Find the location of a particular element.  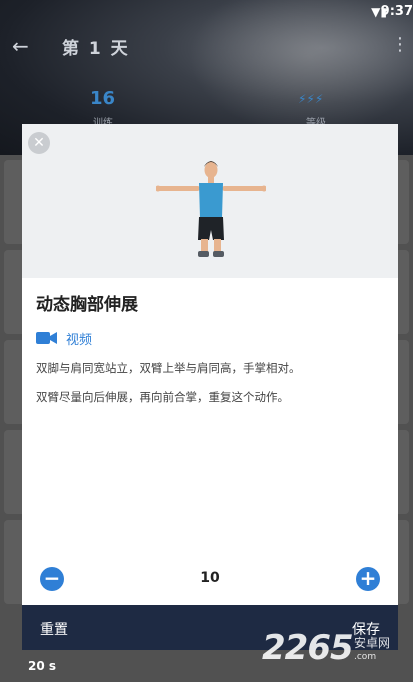

exercise-figure-icon is located at coordinates (211, 209).